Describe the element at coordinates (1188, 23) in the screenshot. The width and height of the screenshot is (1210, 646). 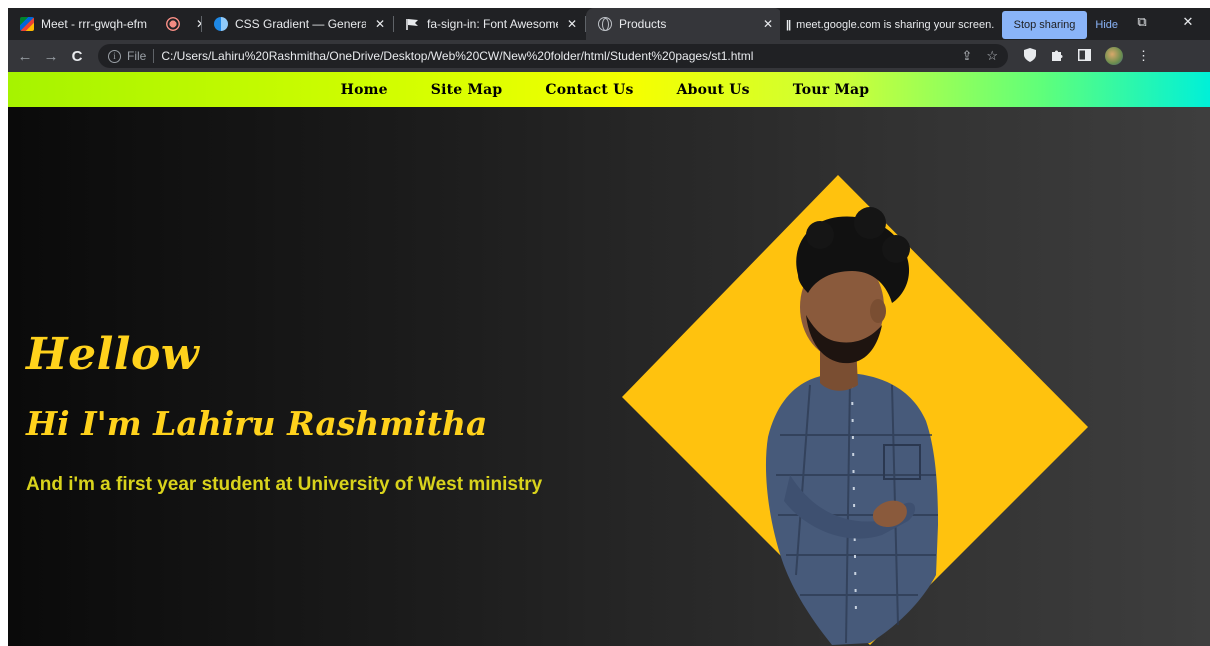
I see `close-window-icon: ✕` at that location.